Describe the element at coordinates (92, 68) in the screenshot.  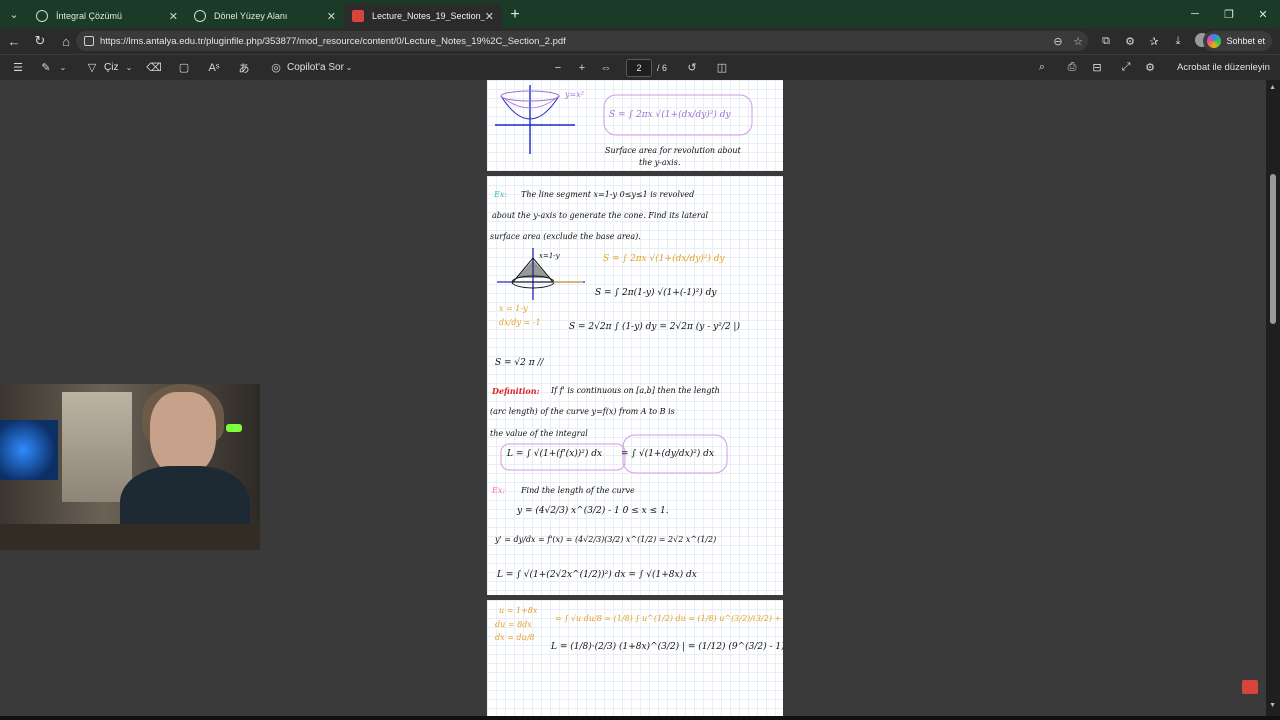
I see `draw-icon: ▽` at that location.